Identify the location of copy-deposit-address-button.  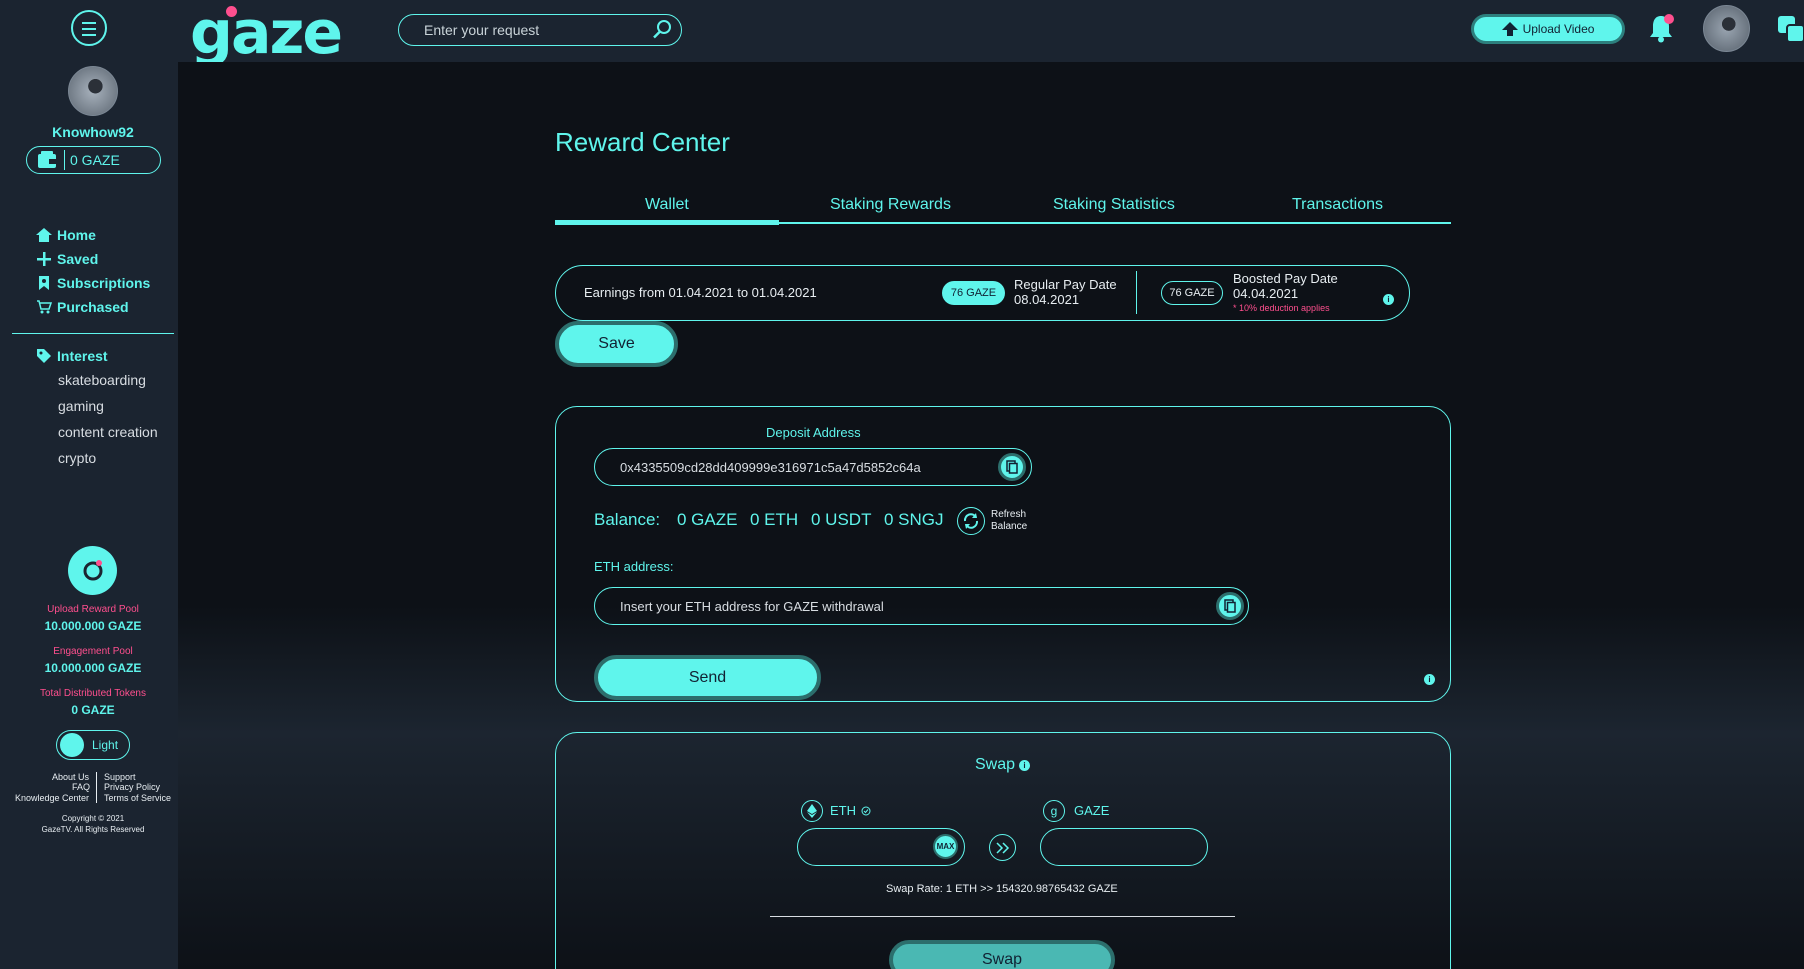
(1012, 467).